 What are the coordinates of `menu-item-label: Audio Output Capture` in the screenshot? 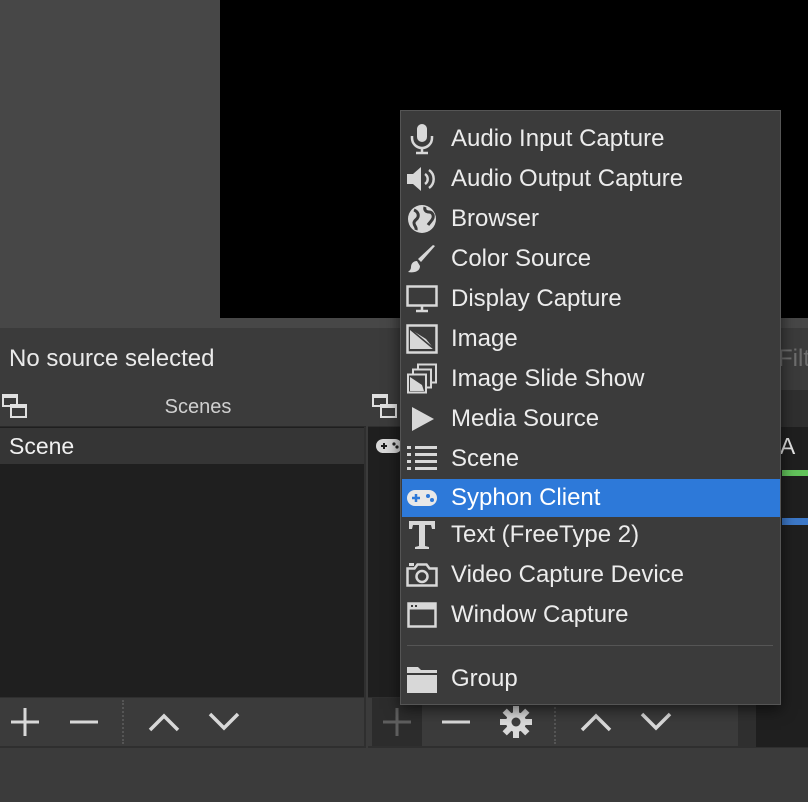 It's located at (567, 178).